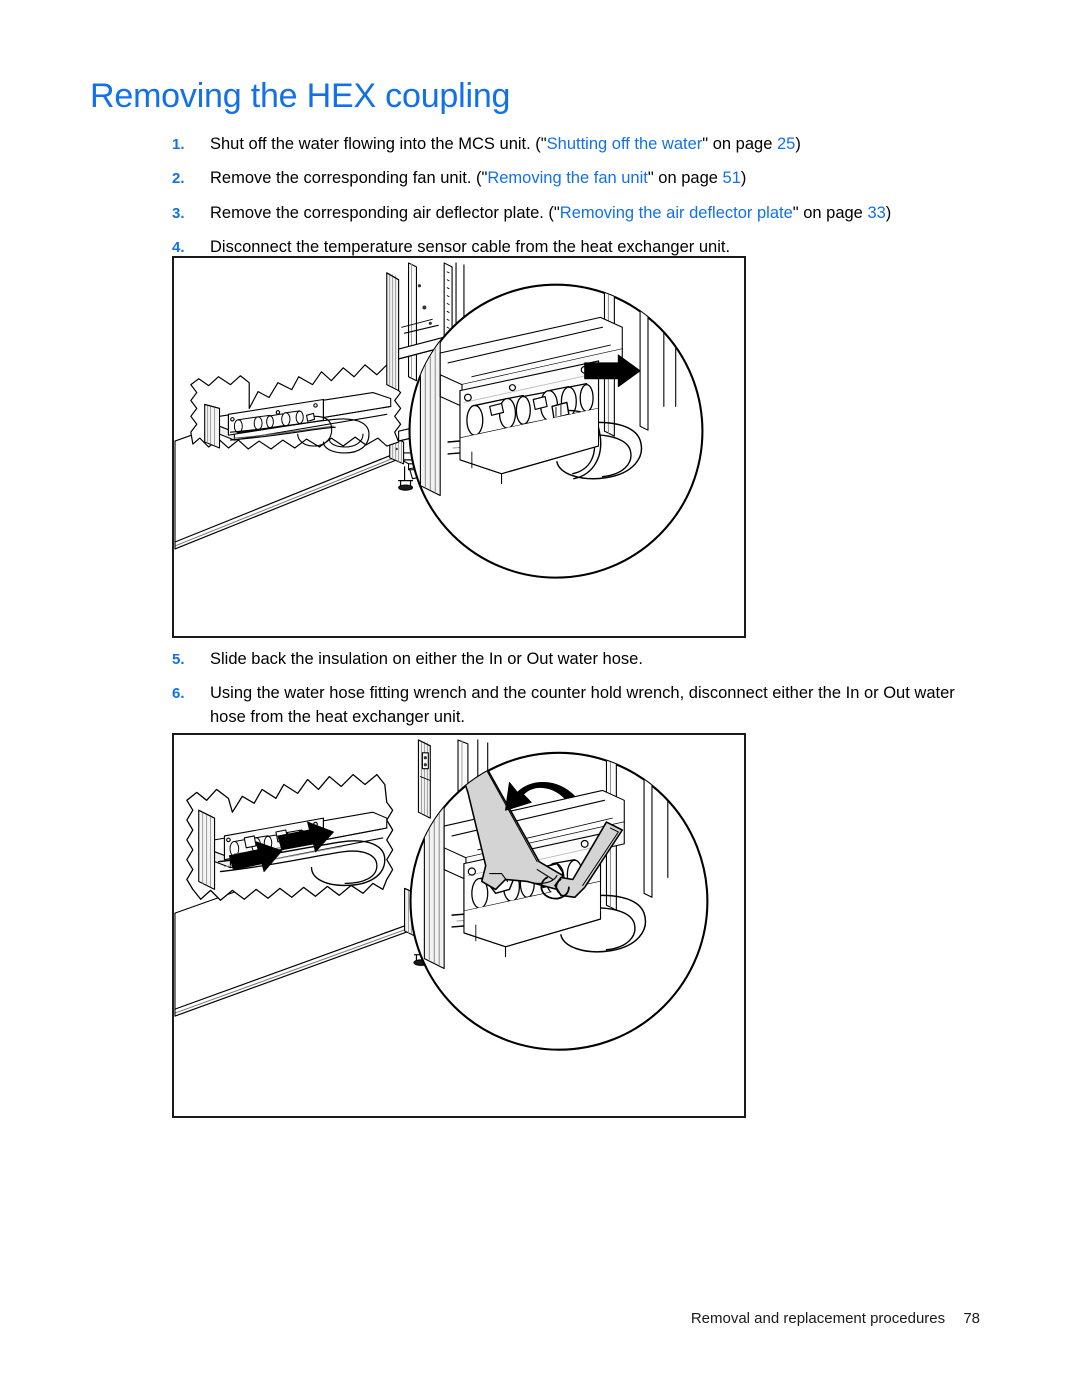 The height and width of the screenshot is (1397, 1080). I want to click on step-number: 2., so click(178, 179).